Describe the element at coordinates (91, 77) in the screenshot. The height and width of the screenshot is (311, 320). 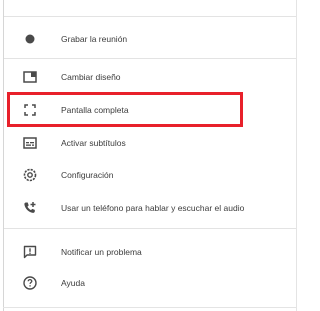
I see `menu-item-label: Cambiar diseño` at that location.